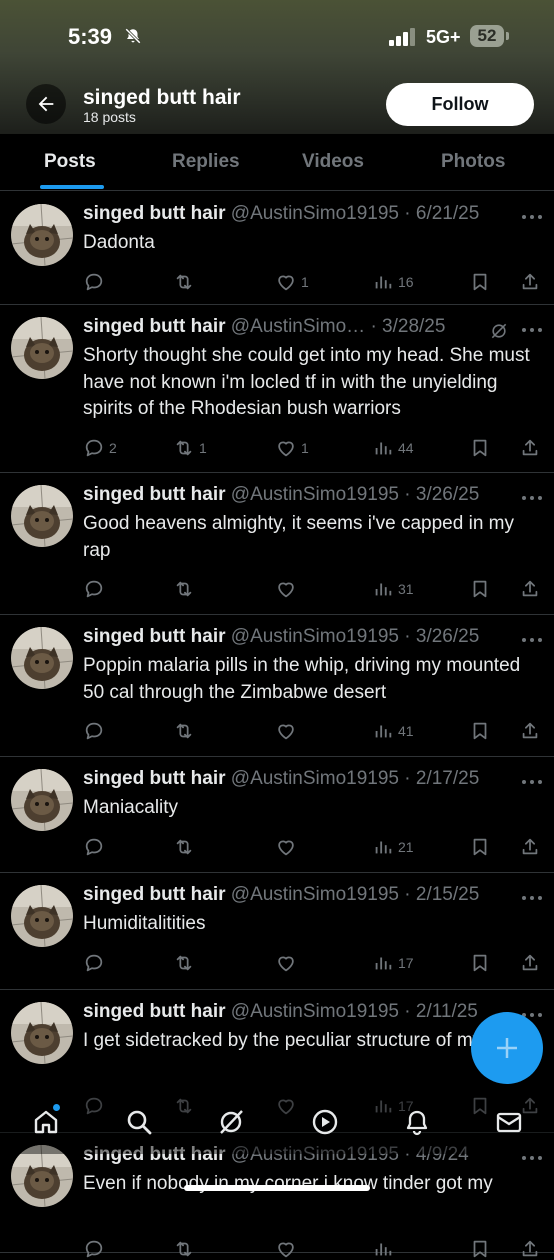  Describe the element at coordinates (131, 807) in the screenshot. I see `post-text: Maniacality` at that location.